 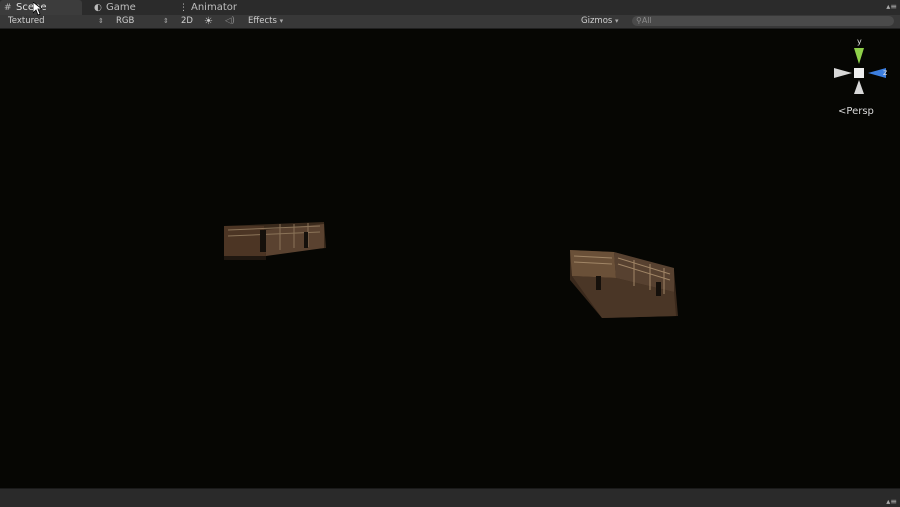 I want to click on grid-icon: #, so click(x=8, y=8).